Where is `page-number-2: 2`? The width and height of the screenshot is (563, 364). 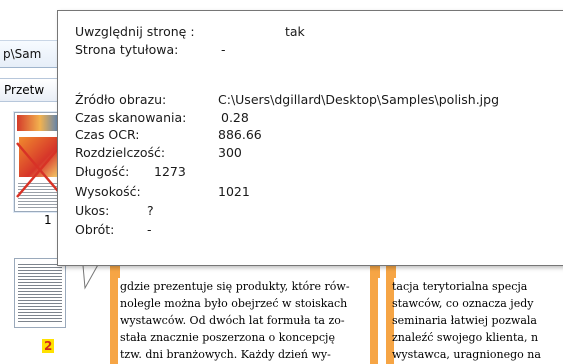
page-number-2: 2 is located at coordinates (48, 346).